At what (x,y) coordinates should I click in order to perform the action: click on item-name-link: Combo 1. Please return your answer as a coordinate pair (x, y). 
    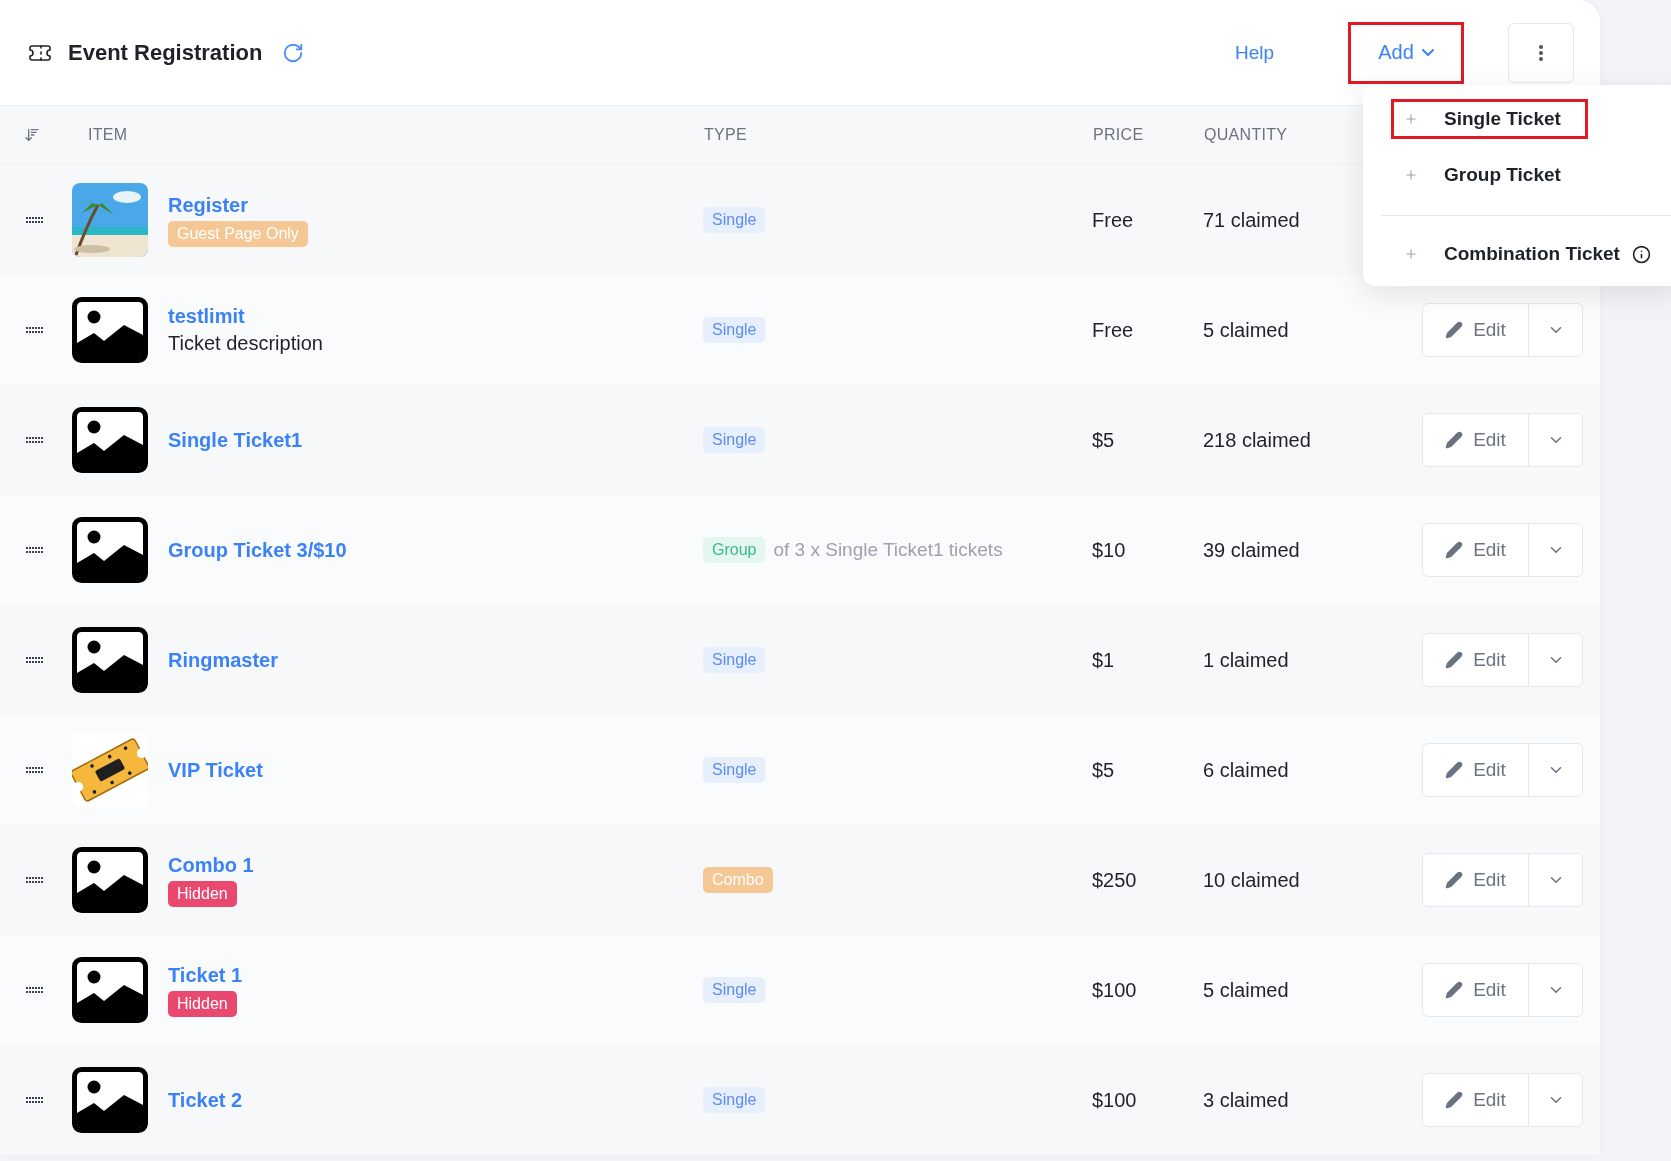
    Looking at the image, I should click on (211, 865).